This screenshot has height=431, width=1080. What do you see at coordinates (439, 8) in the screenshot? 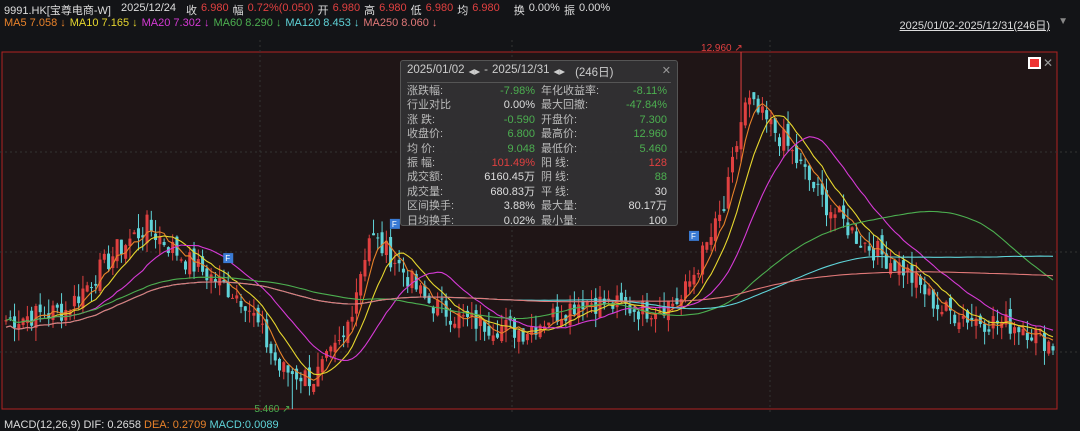
I see `low-value: 6.980` at bounding box center [439, 8].